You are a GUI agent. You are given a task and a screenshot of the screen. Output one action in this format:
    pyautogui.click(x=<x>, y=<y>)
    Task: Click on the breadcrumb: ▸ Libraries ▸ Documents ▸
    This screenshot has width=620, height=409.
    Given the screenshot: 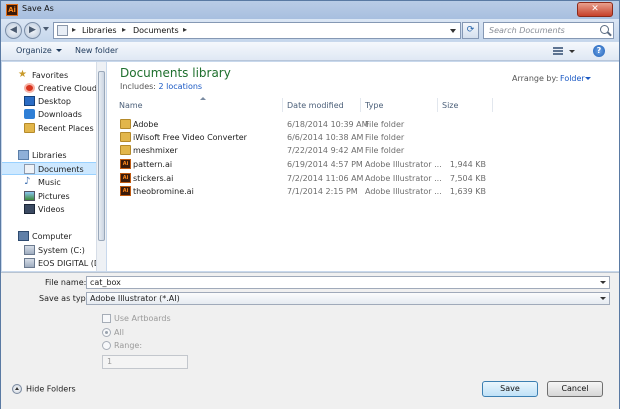 What is the action you would take?
    pyautogui.click(x=257, y=30)
    